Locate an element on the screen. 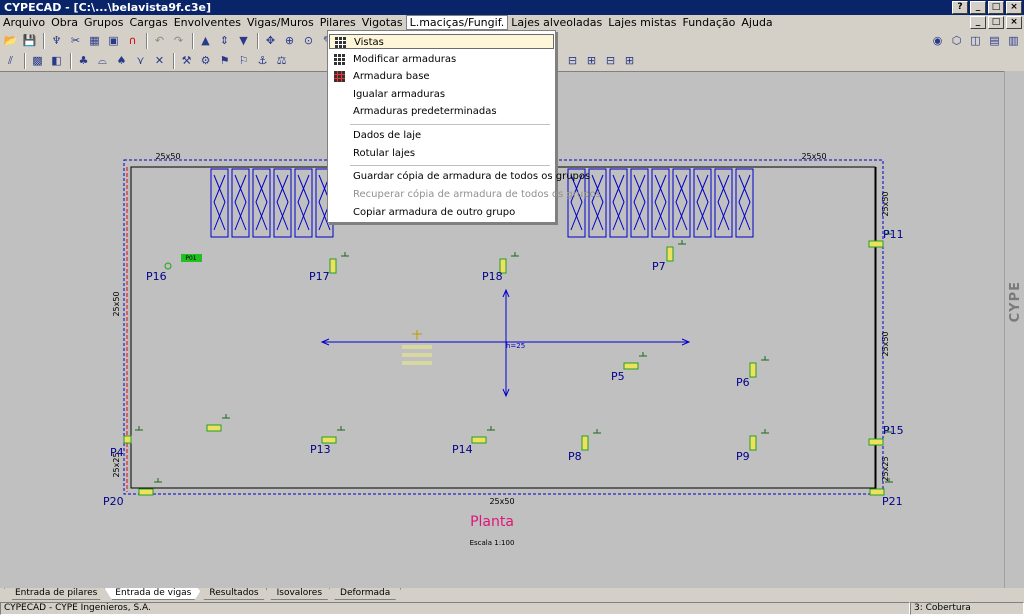  level-select-icon: ⇕ is located at coordinates (224, 40).